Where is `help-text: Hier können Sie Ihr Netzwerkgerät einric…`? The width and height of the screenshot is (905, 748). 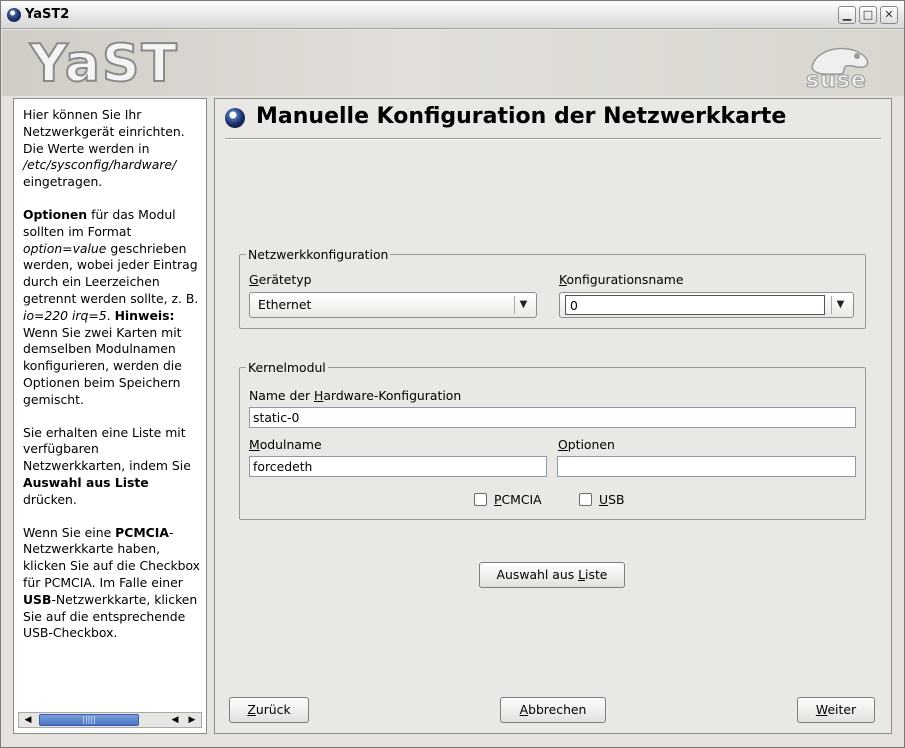
help-text: Hier können Sie Ihr Netzwerkgerät einric… is located at coordinates (113, 382).